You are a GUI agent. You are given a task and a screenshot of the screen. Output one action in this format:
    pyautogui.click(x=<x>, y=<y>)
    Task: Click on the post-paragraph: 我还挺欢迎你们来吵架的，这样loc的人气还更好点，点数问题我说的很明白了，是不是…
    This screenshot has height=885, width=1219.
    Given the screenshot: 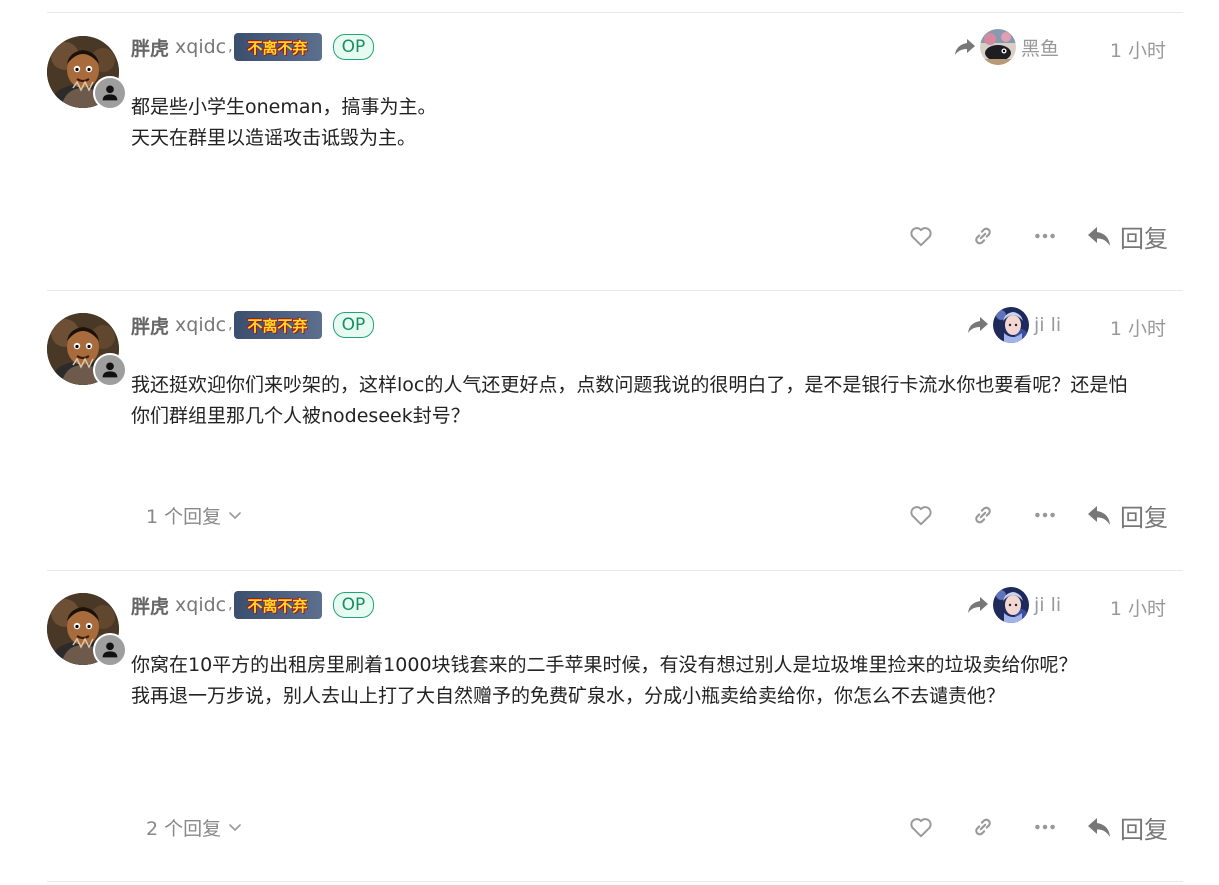 What is the action you would take?
    pyautogui.click(x=629, y=400)
    